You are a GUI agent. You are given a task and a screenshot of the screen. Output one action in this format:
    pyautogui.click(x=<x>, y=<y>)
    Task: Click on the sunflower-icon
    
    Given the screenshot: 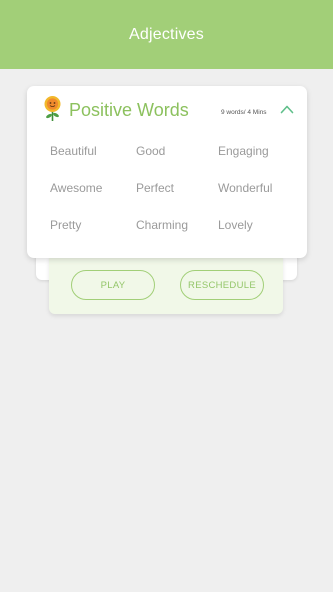 What is the action you would take?
    pyautogui.click(x=52, y=108)
    